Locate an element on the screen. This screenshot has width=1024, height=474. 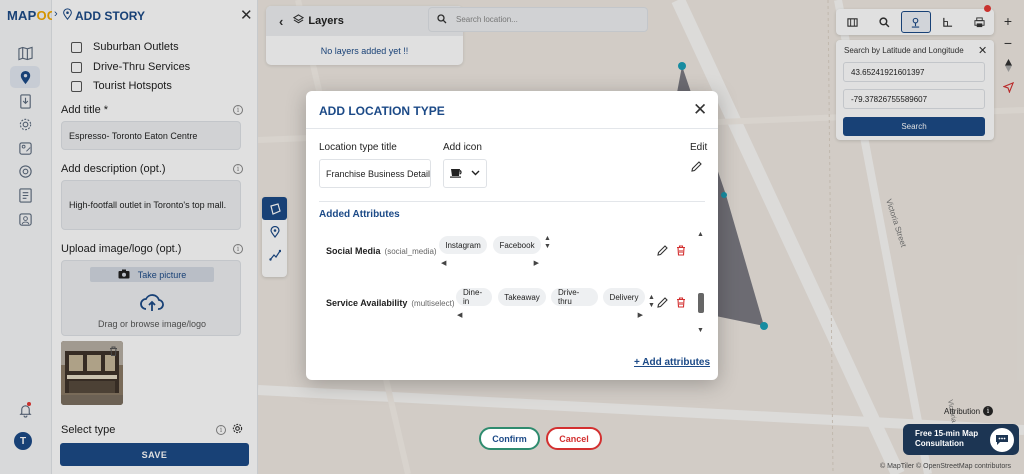
confirm-button: Confirm is located at coordinates (509, 438).